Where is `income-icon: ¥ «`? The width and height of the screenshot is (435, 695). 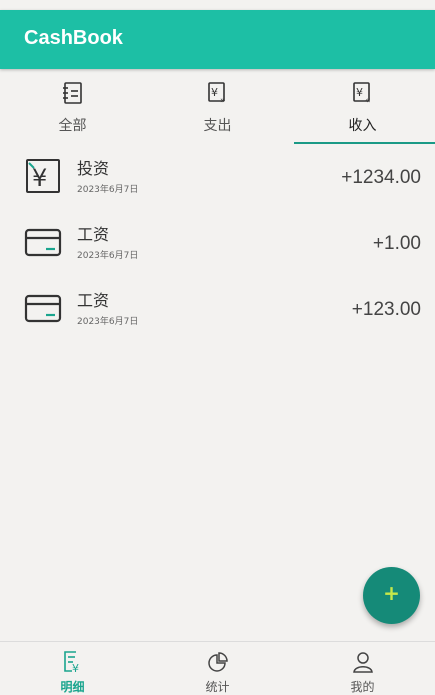 income-icon: ¥ « is located at coordinates (362, 93).